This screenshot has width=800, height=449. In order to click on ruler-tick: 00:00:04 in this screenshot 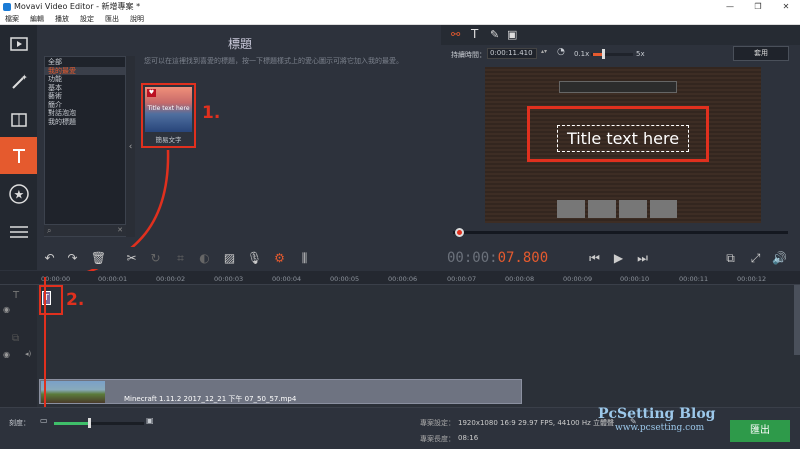, I will do `click(287, 279)`.